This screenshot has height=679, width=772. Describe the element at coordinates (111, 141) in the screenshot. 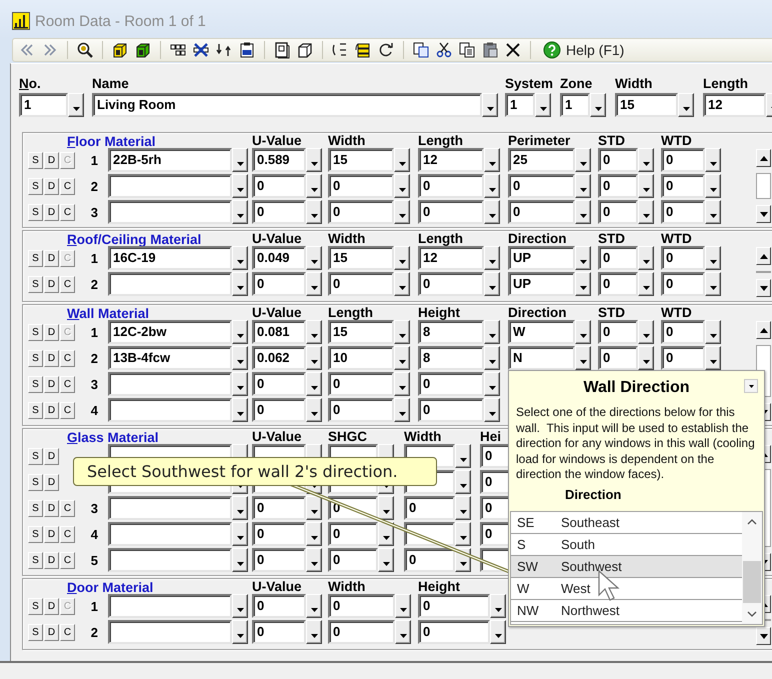

I see `section-link: Floor Material` at that location.